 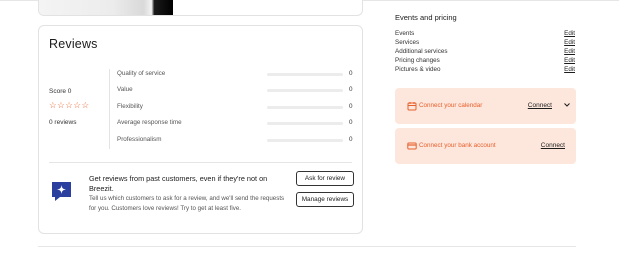 What do you see at coordinates (60, 91) in the screenshot?
I see `score-label: Score 0` at bounding box center [60, 91].